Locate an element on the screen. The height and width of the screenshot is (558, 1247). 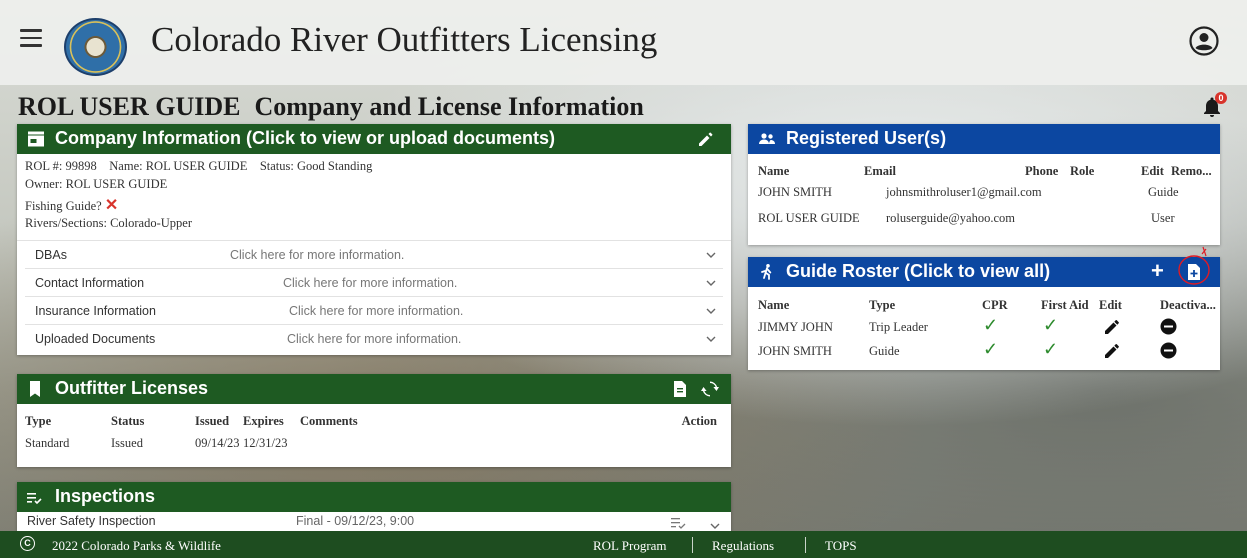
inspections-header: Inspections is located at coordinates (374, 497).